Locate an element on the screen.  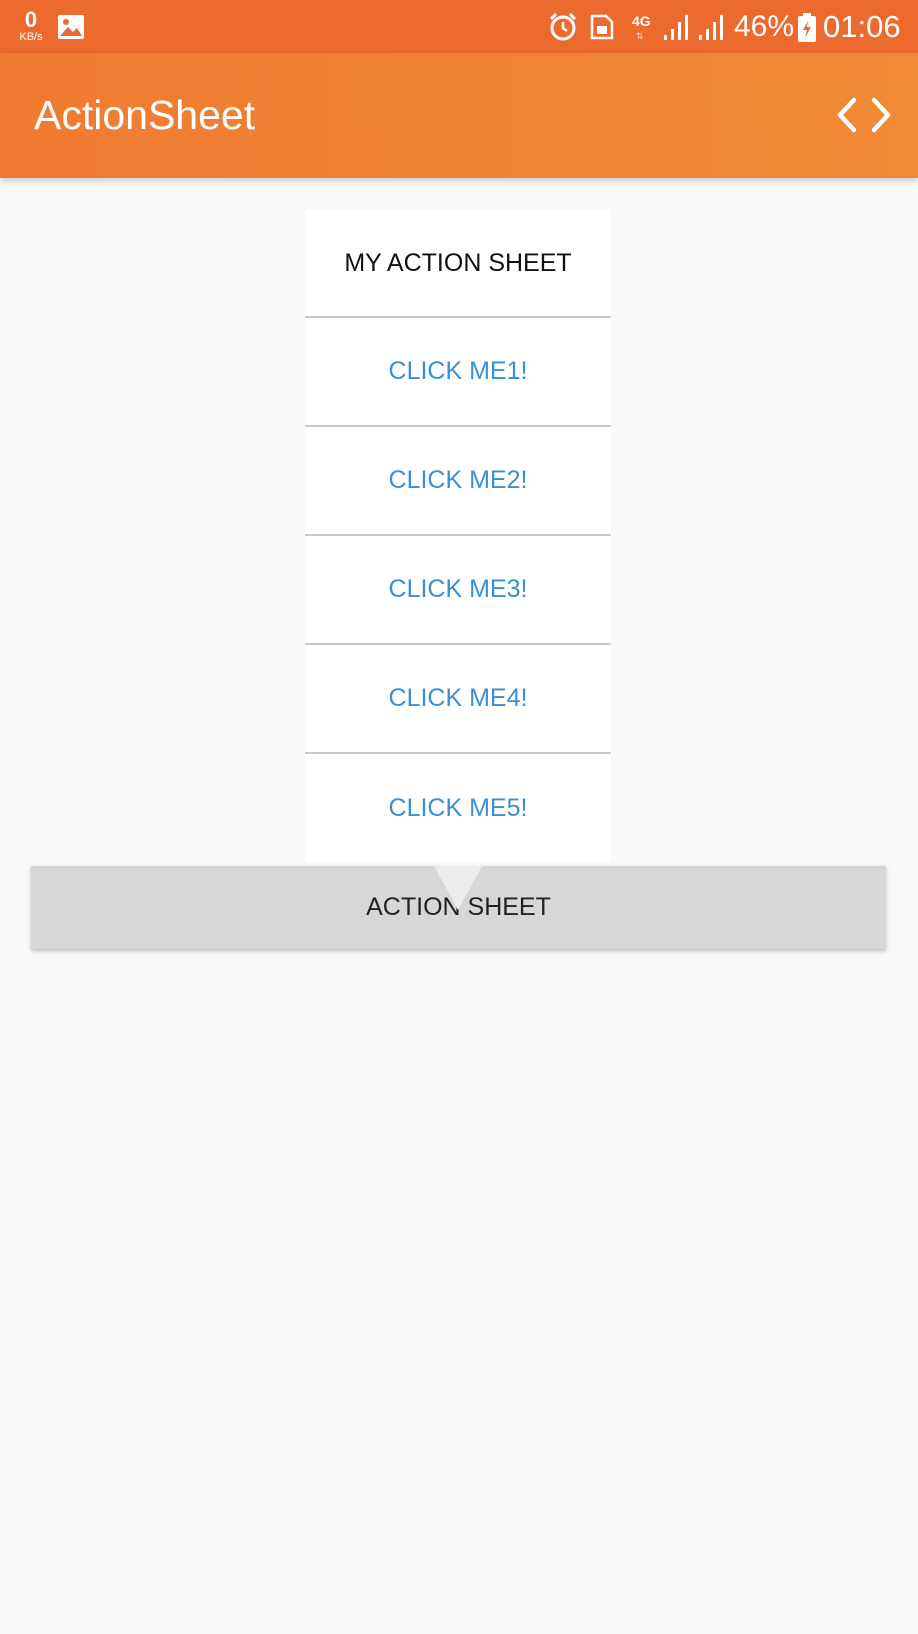
battery-percent: 46% is located at coordinates (764, 26).